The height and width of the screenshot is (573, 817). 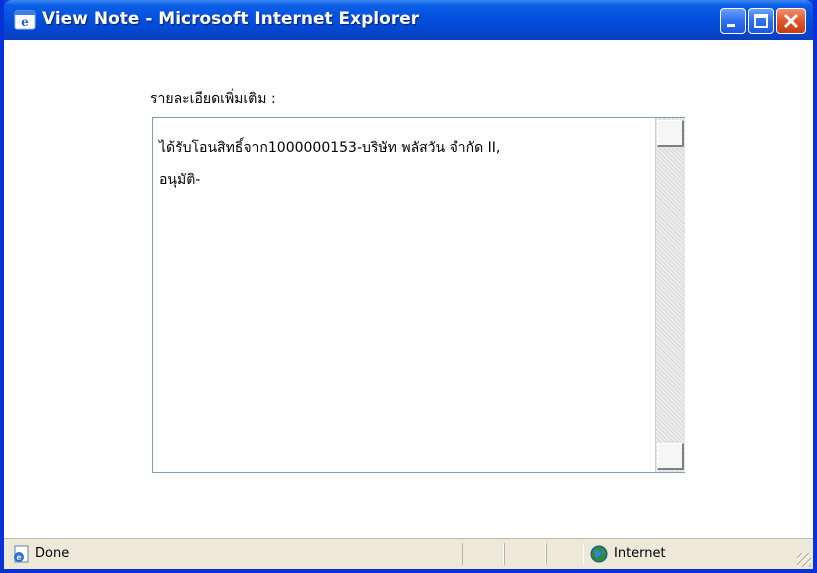 I want to click on note-label: รายละเอียดเพิ่มเติม :, so click(x=213, y=99).